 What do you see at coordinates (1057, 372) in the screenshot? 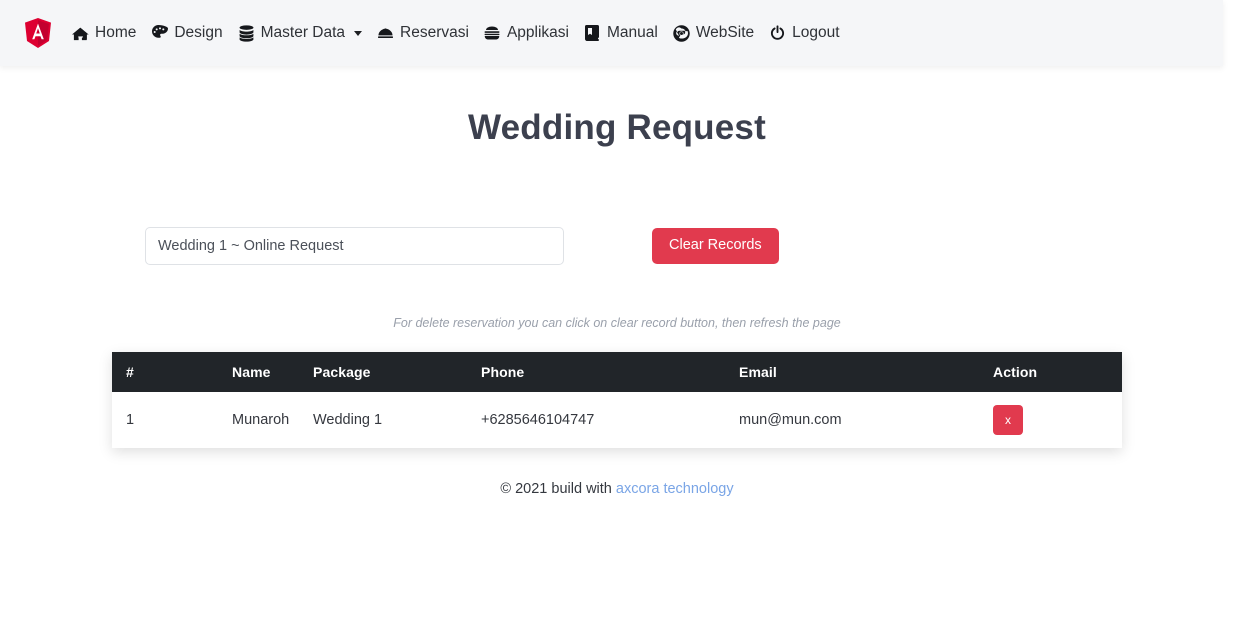
I see `column-header-action: Action` at bounding box center [1057, 372].